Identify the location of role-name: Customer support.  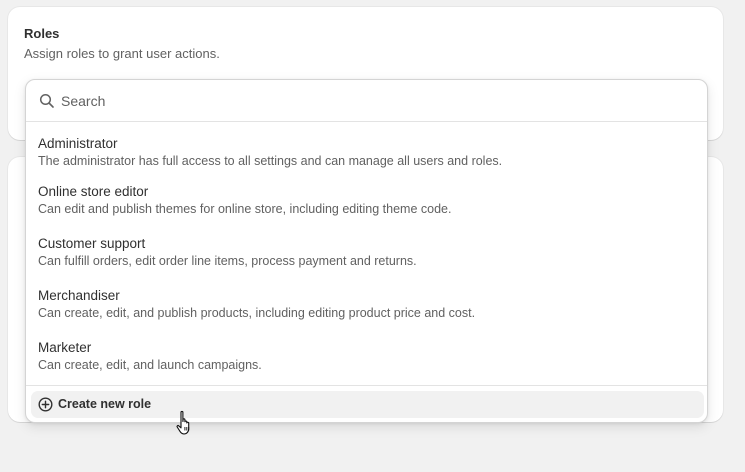
(92, 243).